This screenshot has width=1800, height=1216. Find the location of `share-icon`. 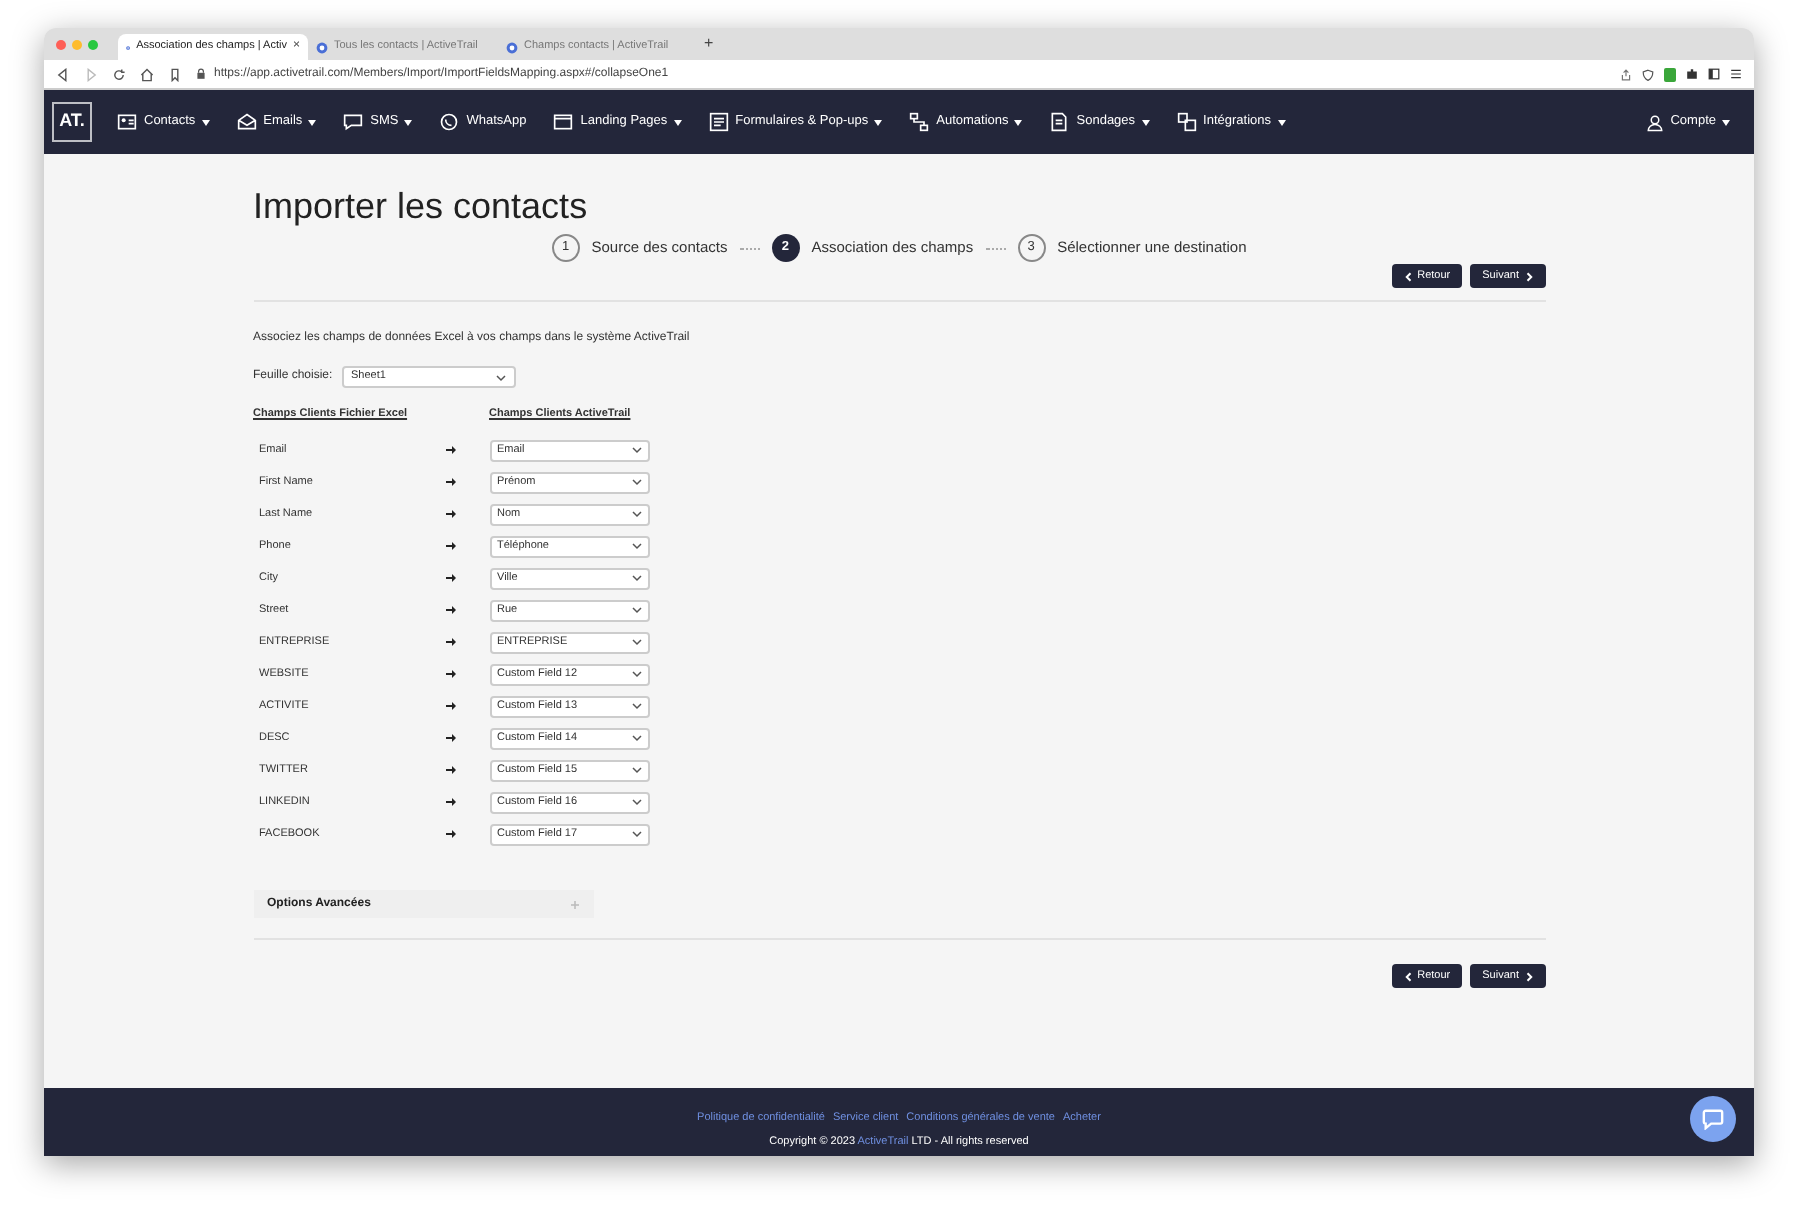

share-icon is located at coordinates (1626, 74).